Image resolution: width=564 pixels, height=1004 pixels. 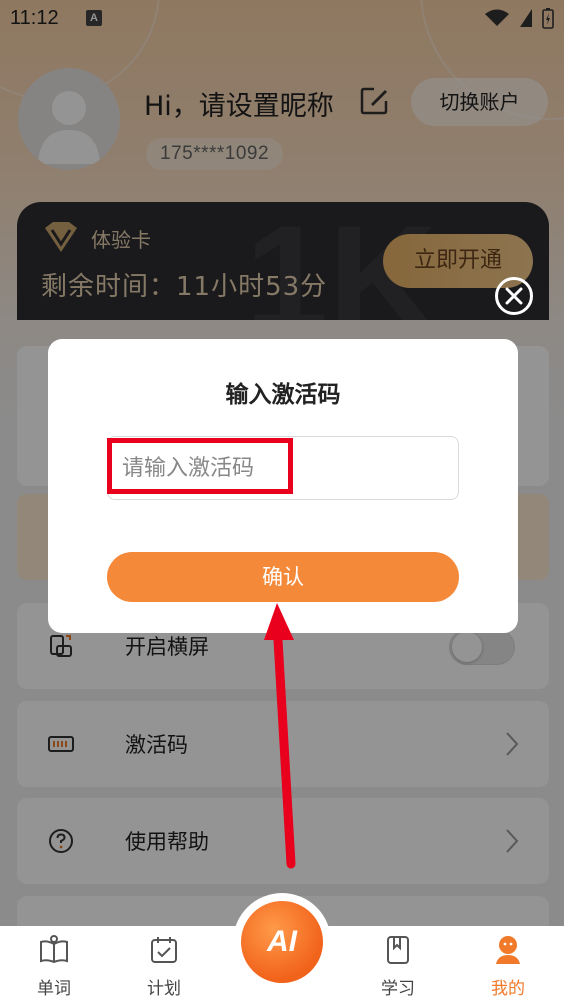 What do you see at coordinates (398, 989) in the screenshot?
I see `tab-label: 学习` at bounding box center [398, 989].